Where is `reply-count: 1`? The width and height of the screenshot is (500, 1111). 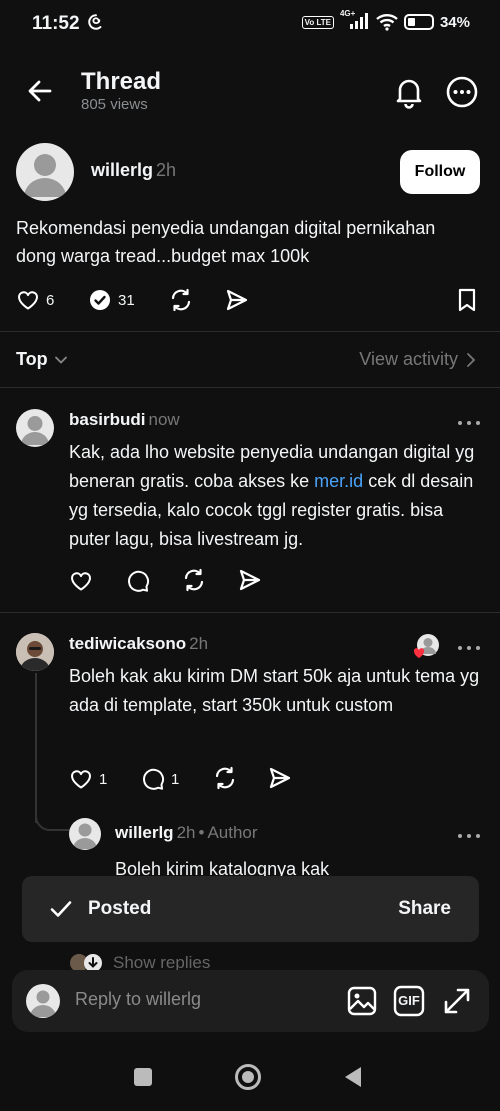
reply-count: 1 is located at coordinates (175, 779).